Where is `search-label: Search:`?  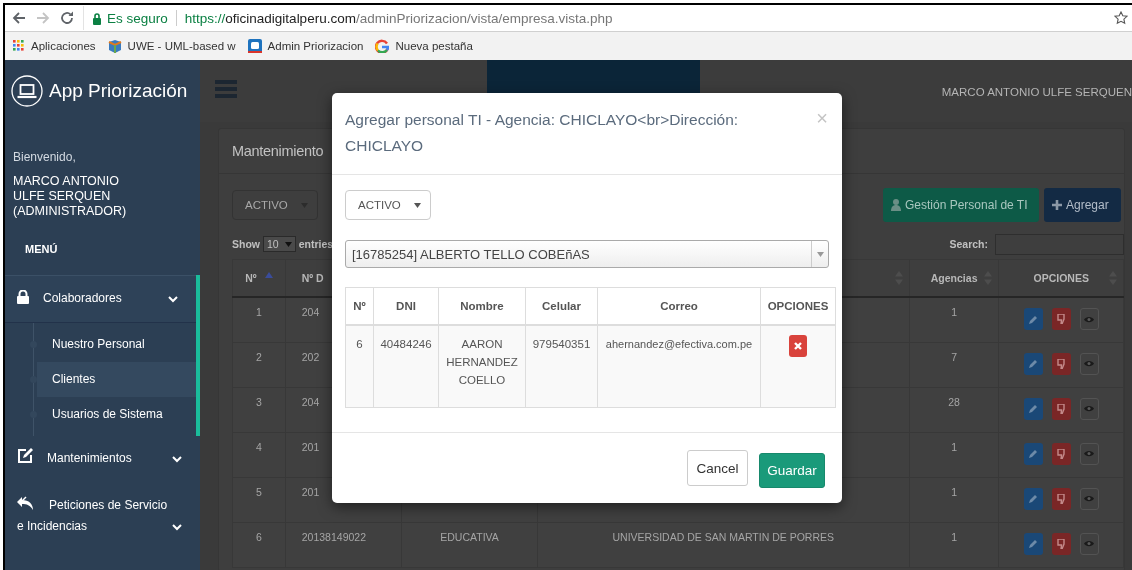 search-label: Search: is located at coordinates (968, 244).